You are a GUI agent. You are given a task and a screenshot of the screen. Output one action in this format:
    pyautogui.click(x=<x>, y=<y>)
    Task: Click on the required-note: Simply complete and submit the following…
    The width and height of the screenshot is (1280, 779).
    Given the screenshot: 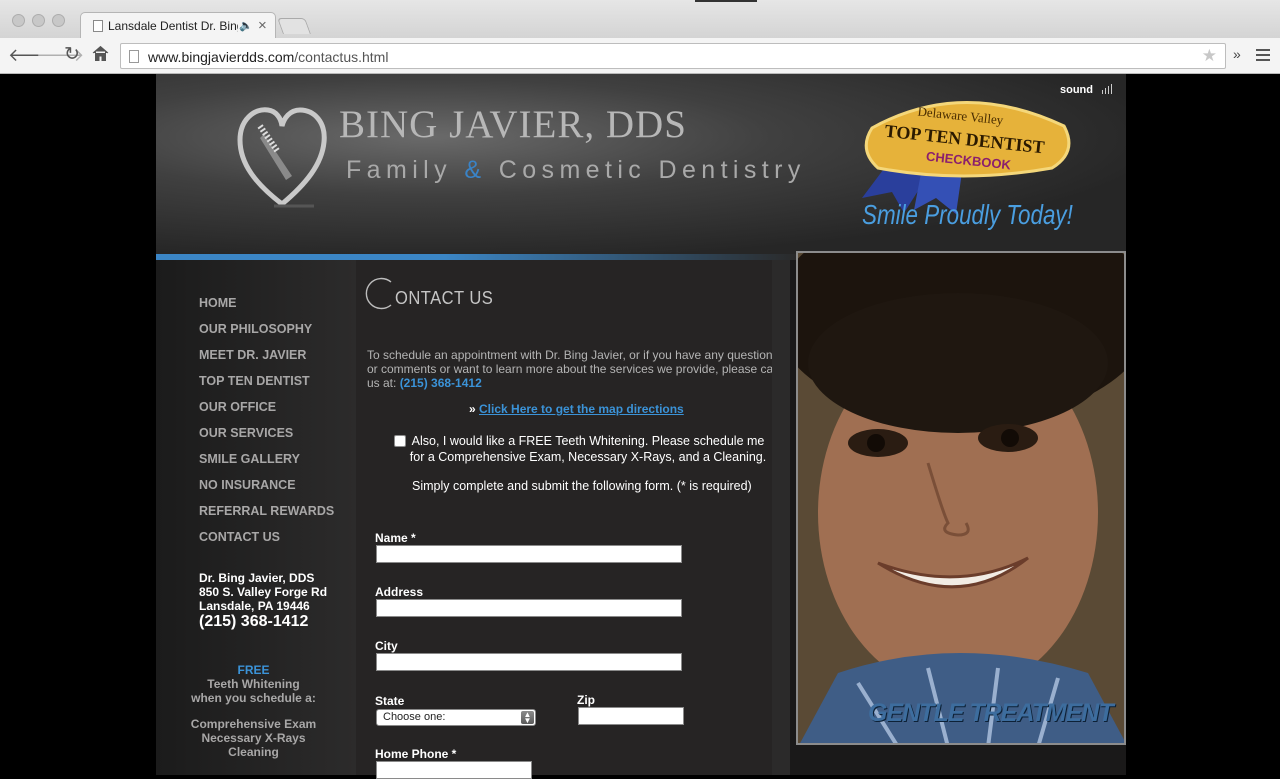 What is the action you would take?
    pyautogui.click(x=582, y=486)
    